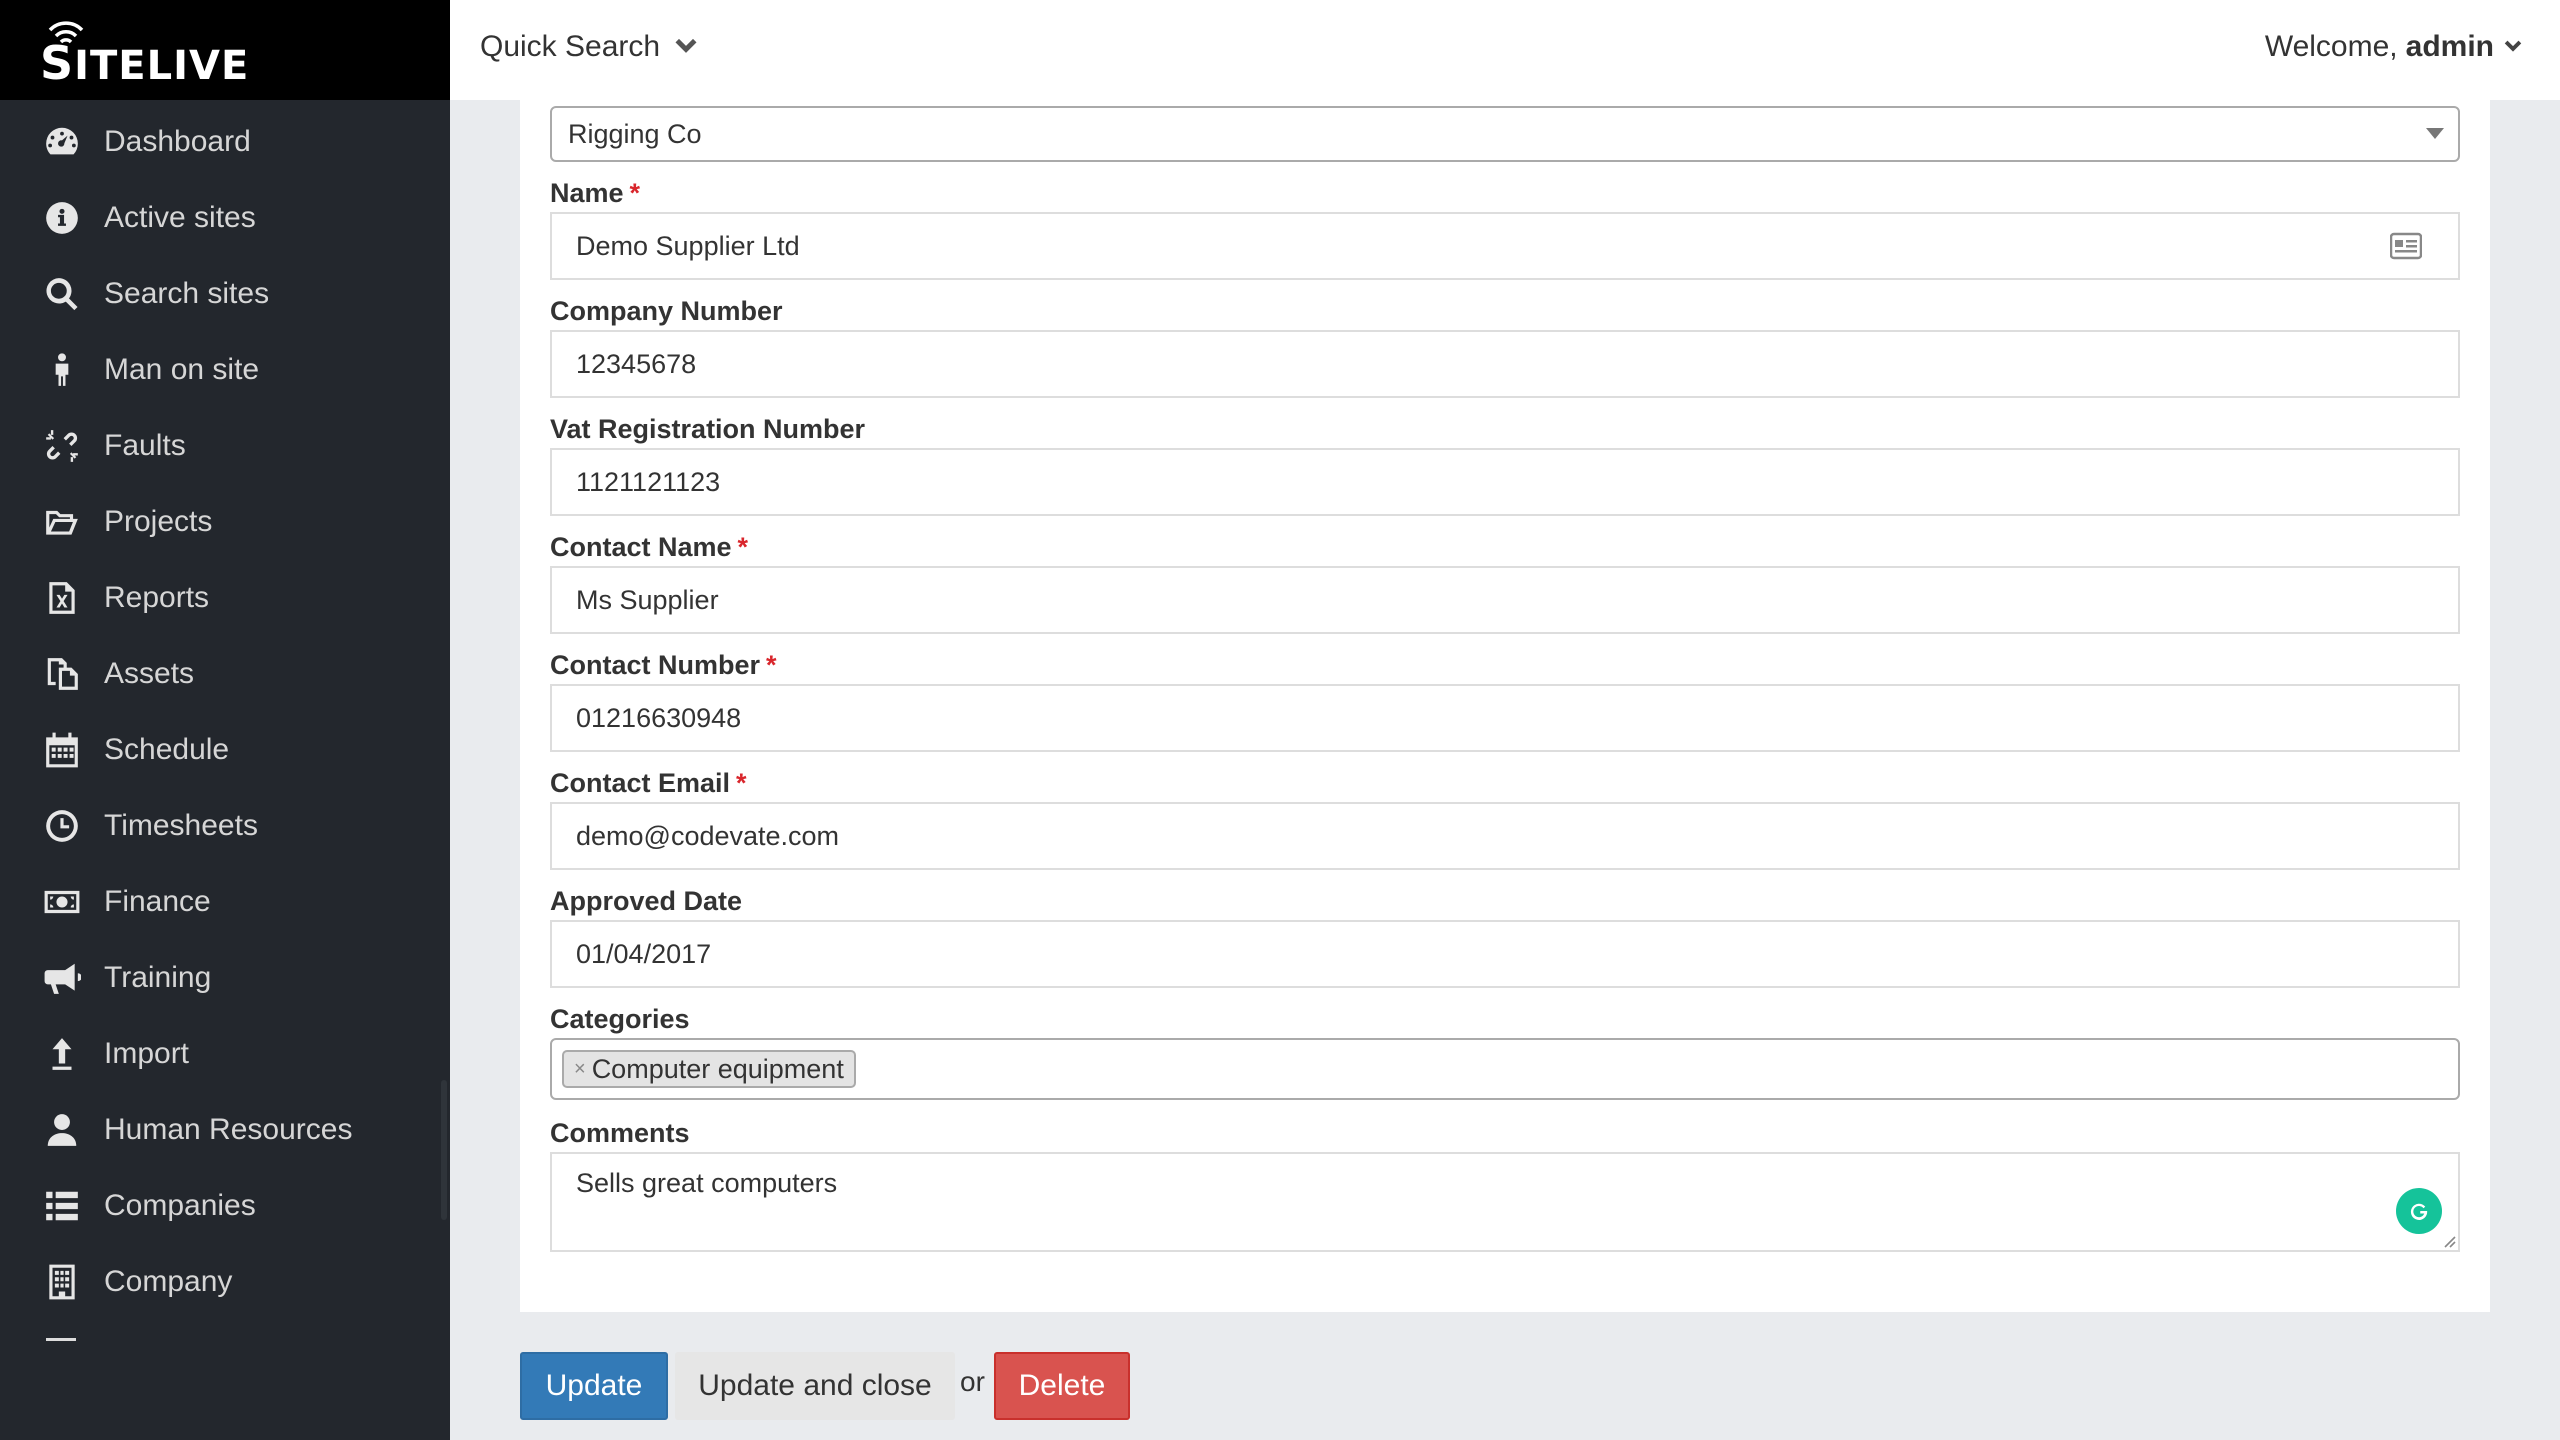 The width and height of the screenshot is (2560, 1440). I want to click on approved-date-field: 01/04/2017, so click(1505, 954).